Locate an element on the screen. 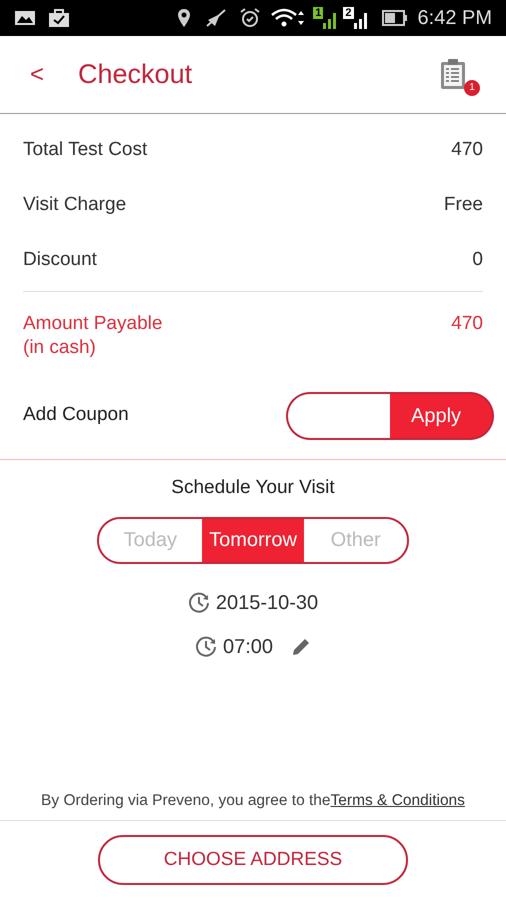  sim-number: 2 is located at coordinates (348, 13).